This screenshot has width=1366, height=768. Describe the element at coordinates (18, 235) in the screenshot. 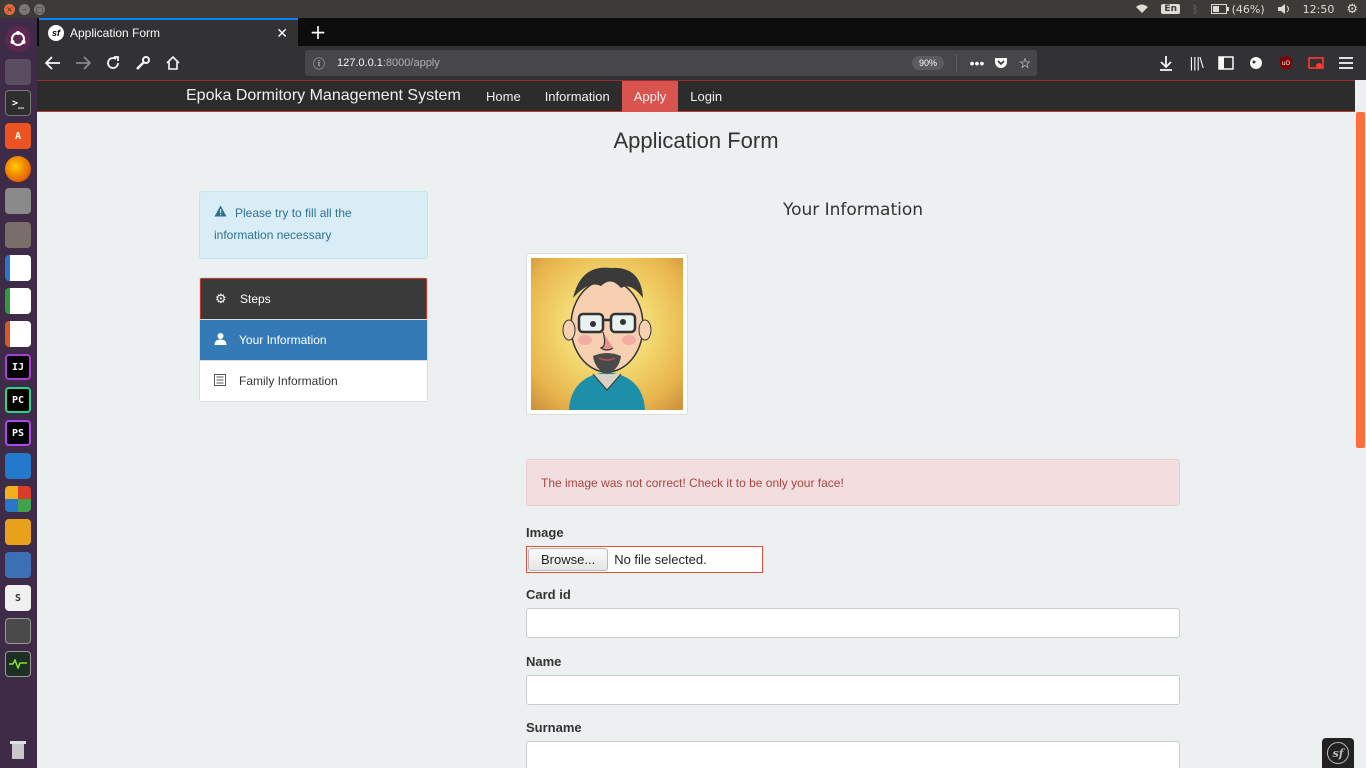

I see `archive-icon` at that location.